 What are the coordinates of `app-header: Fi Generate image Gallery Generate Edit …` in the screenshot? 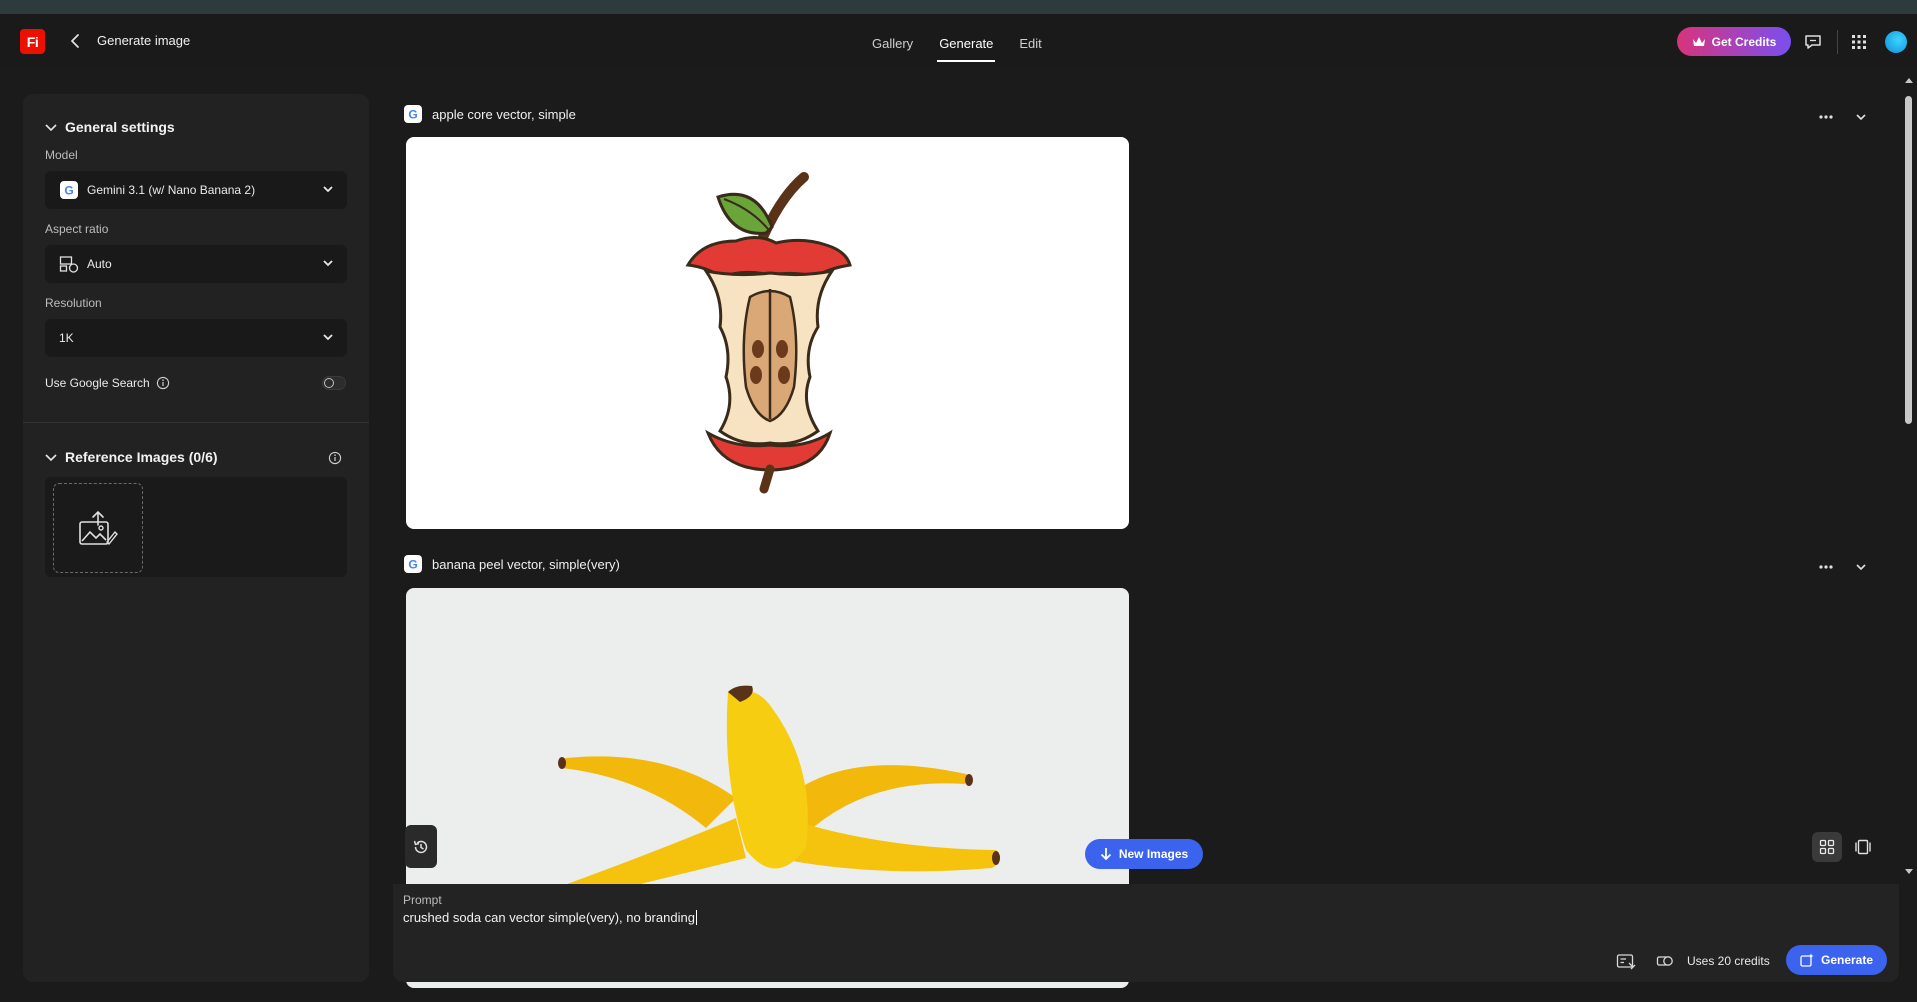 It's located at (958, 41).